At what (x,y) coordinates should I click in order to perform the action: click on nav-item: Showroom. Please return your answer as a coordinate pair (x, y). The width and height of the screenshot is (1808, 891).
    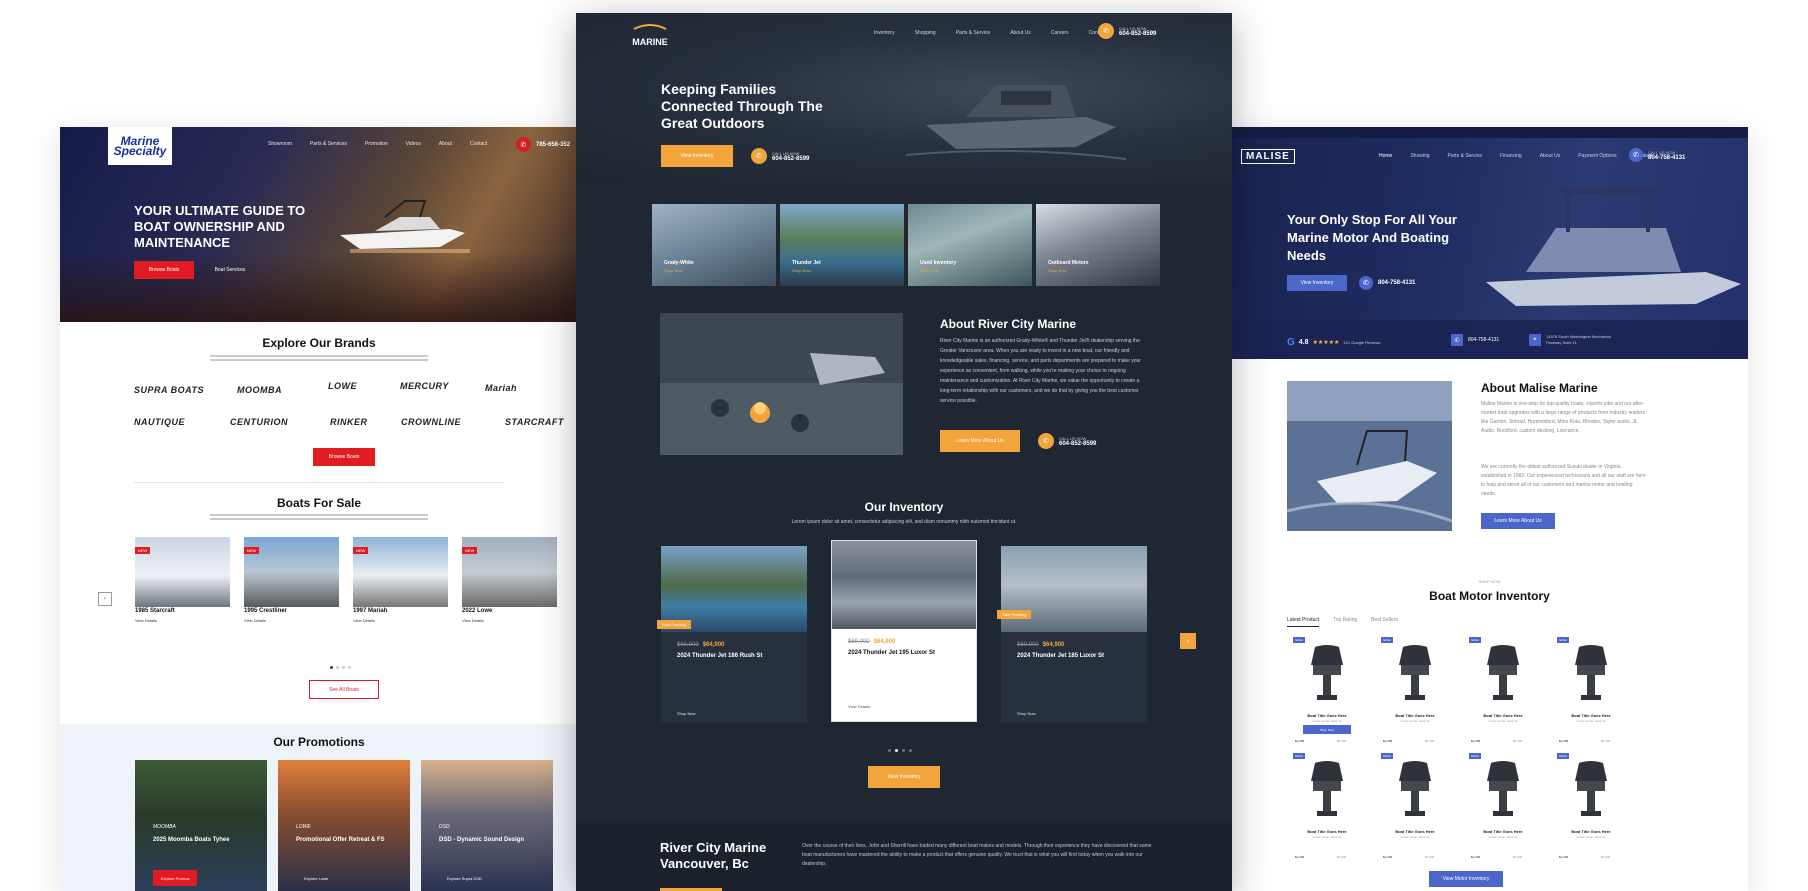
    Looking at the image, I should click on (280, 144).